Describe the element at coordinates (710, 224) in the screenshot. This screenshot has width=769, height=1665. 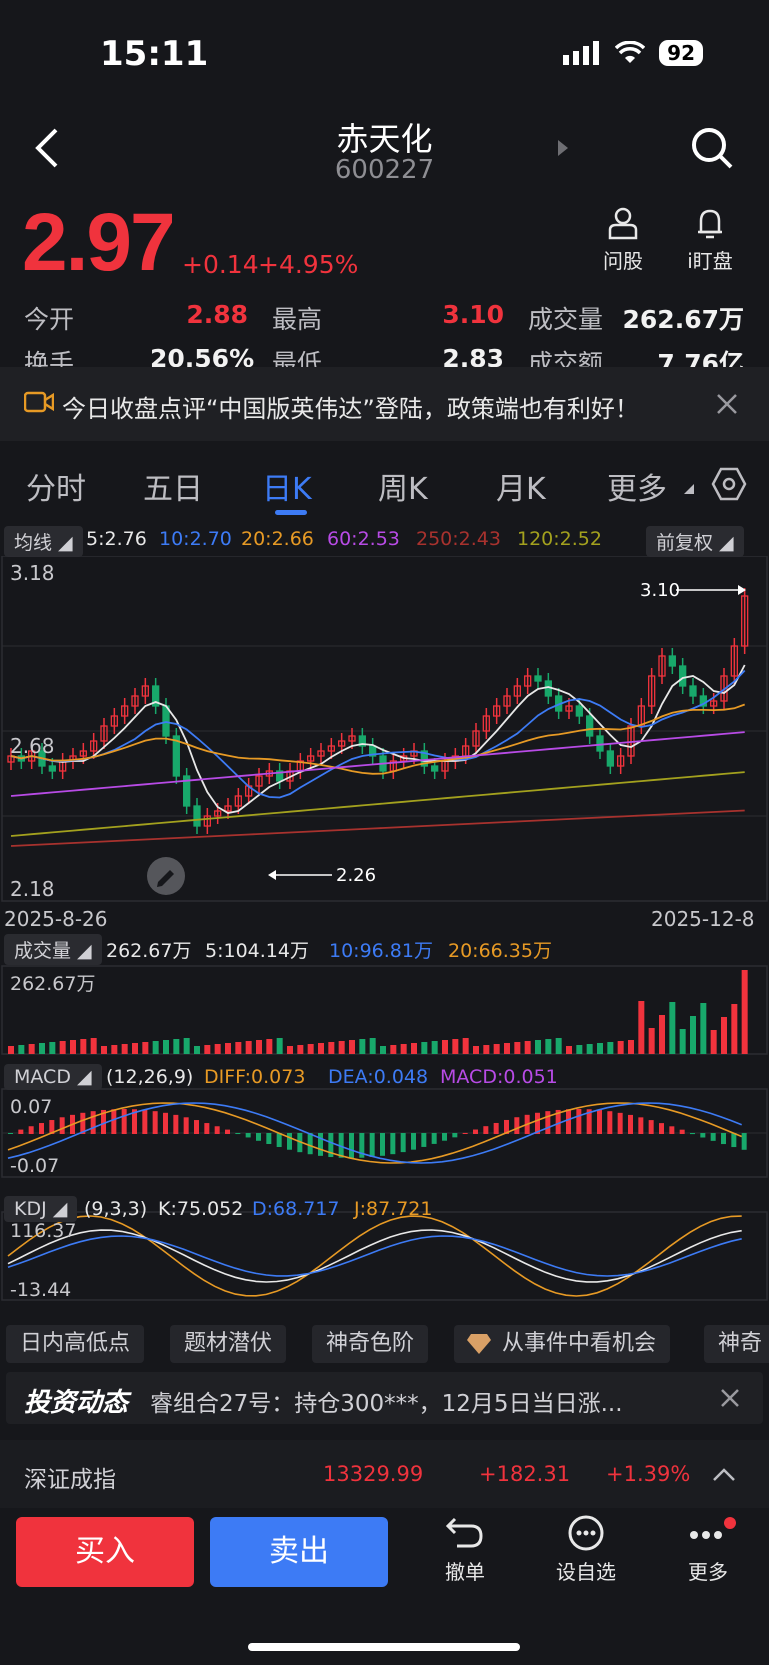
I see `bell-icon` at that location.